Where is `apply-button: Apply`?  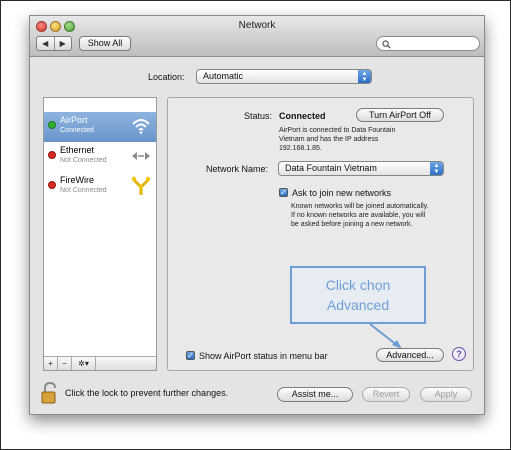 apply-button: Apply is located at coordinates (446, 394).